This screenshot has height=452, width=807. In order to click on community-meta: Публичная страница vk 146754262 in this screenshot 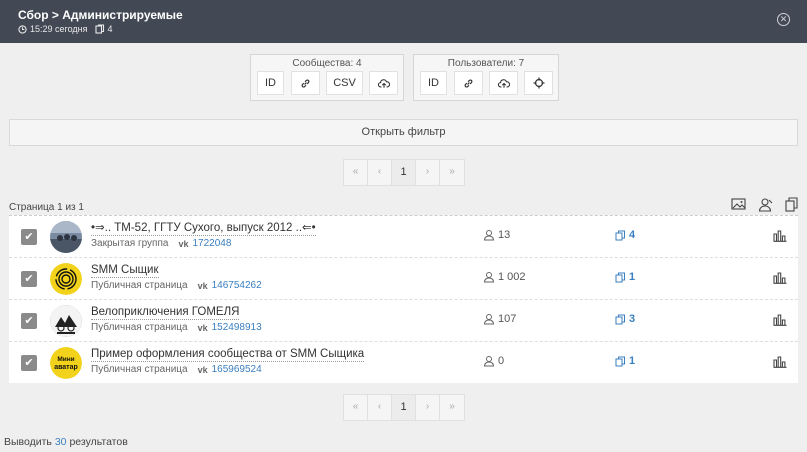, I will do `click(176, 285)`.